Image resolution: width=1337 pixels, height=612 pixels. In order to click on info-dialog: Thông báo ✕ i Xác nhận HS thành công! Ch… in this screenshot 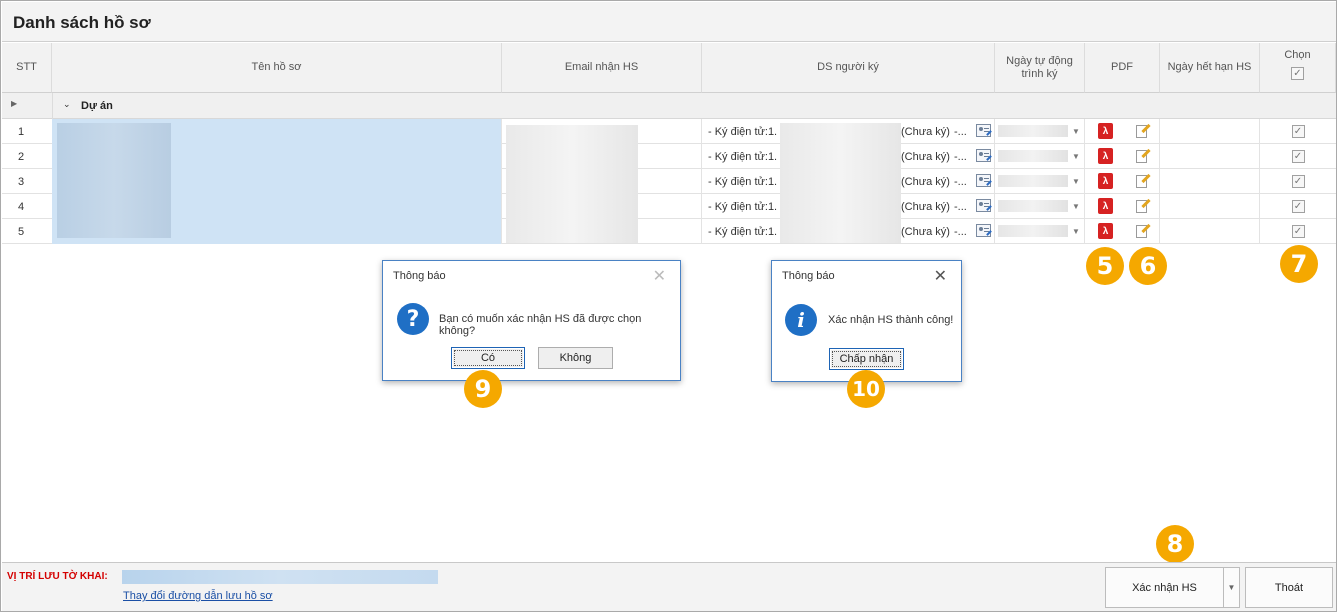, I will do `click(866, 321)`.